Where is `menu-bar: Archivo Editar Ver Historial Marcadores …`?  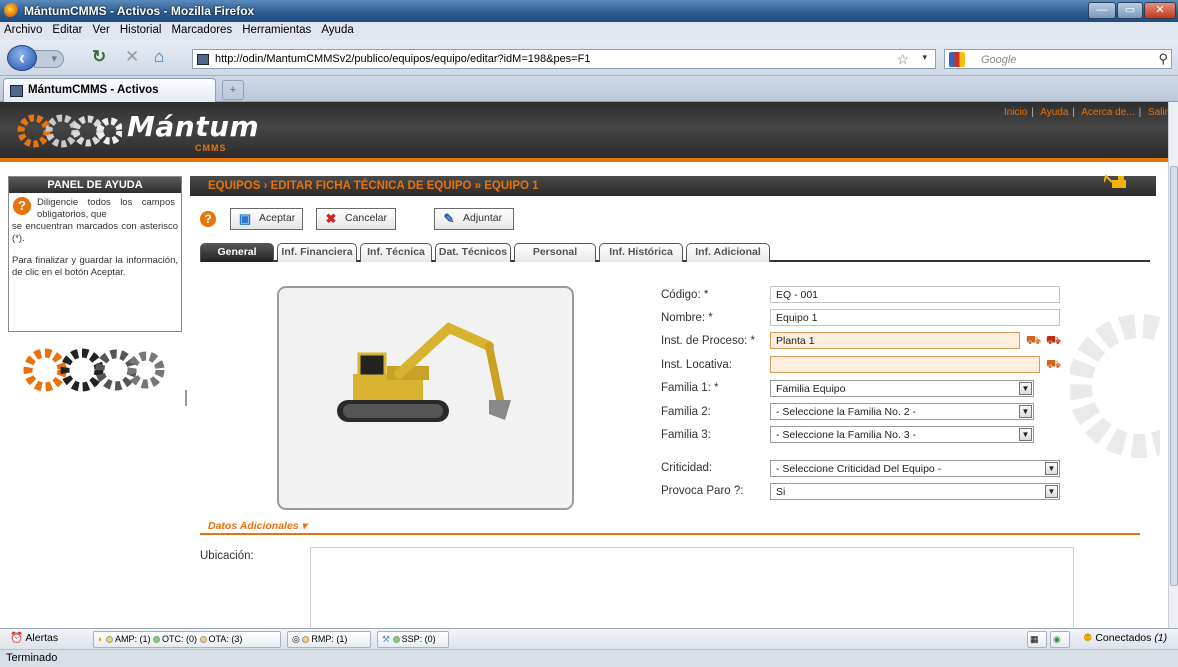
menu-bar: Archivo Editar Ver Historial Marcadores … is located at coordinates (589, 31).